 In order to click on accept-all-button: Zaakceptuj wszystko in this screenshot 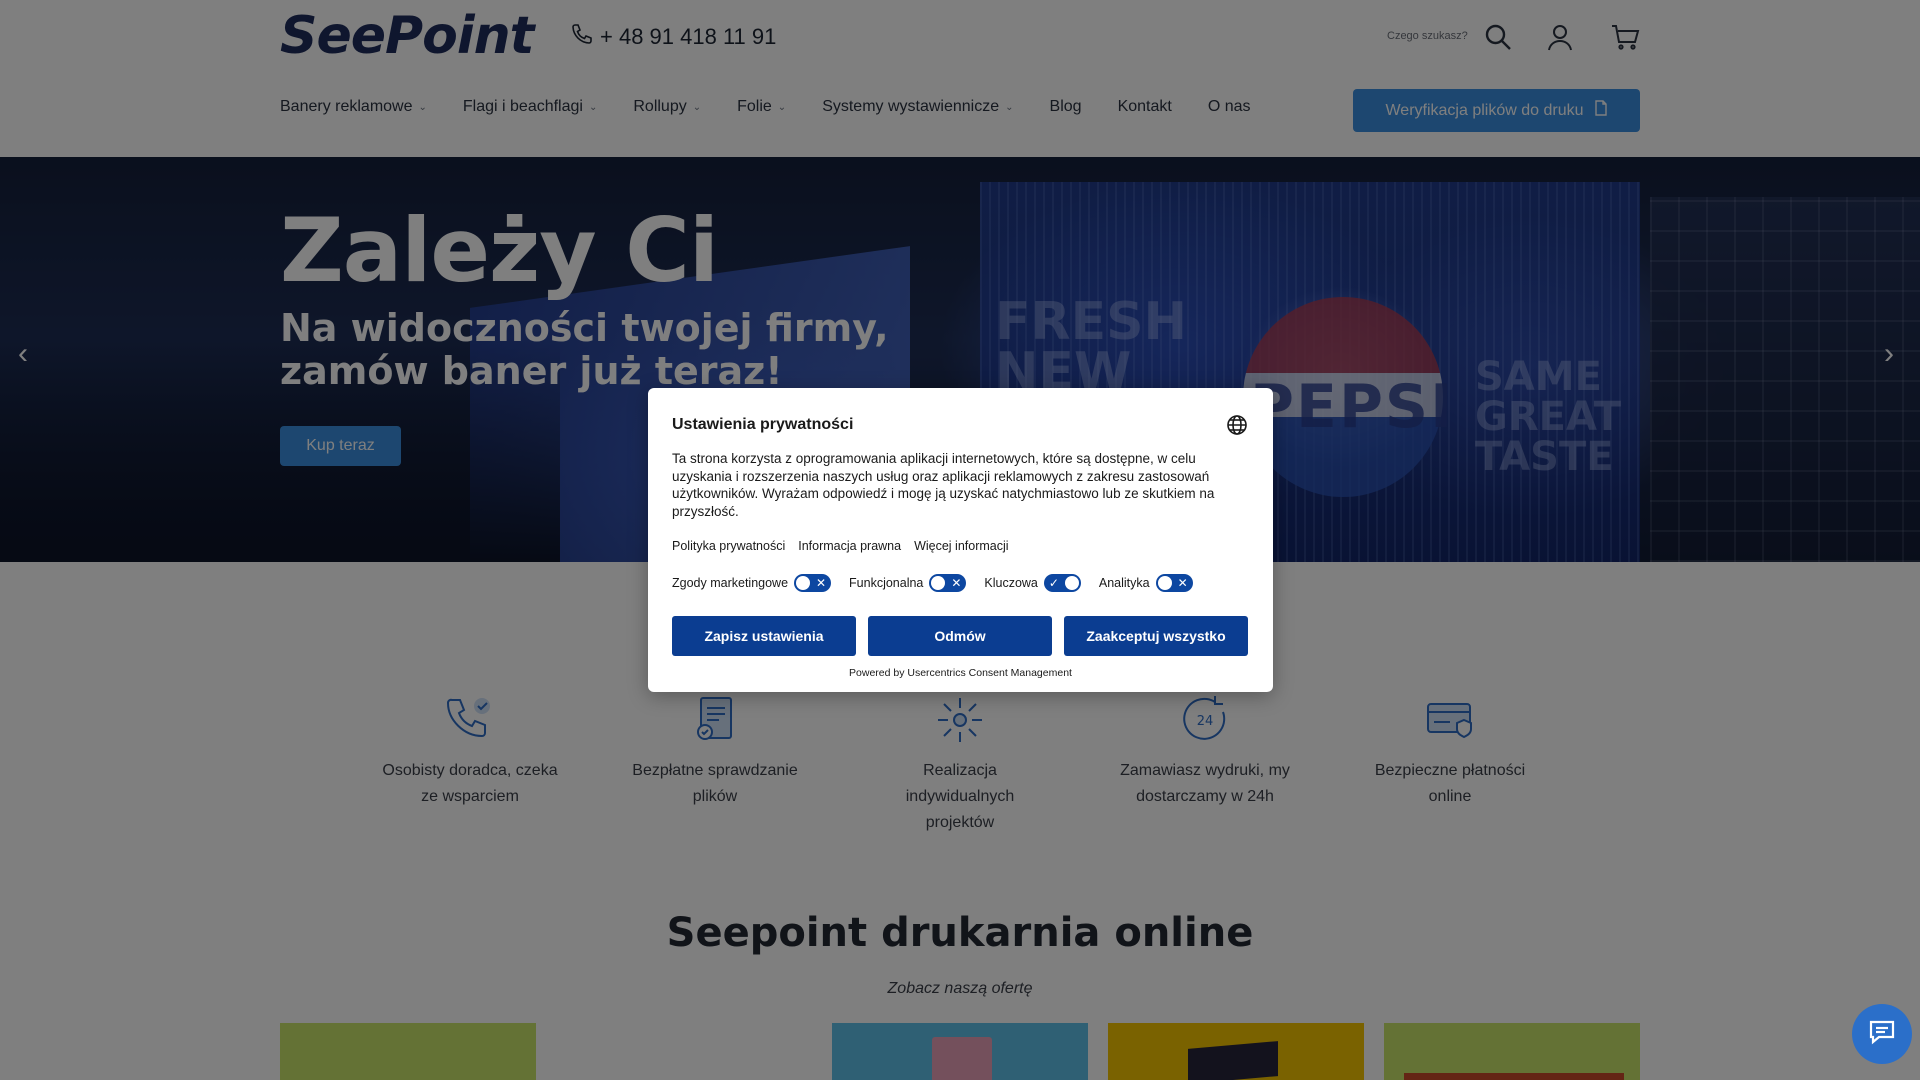, I will do `click(1156, 636)`.